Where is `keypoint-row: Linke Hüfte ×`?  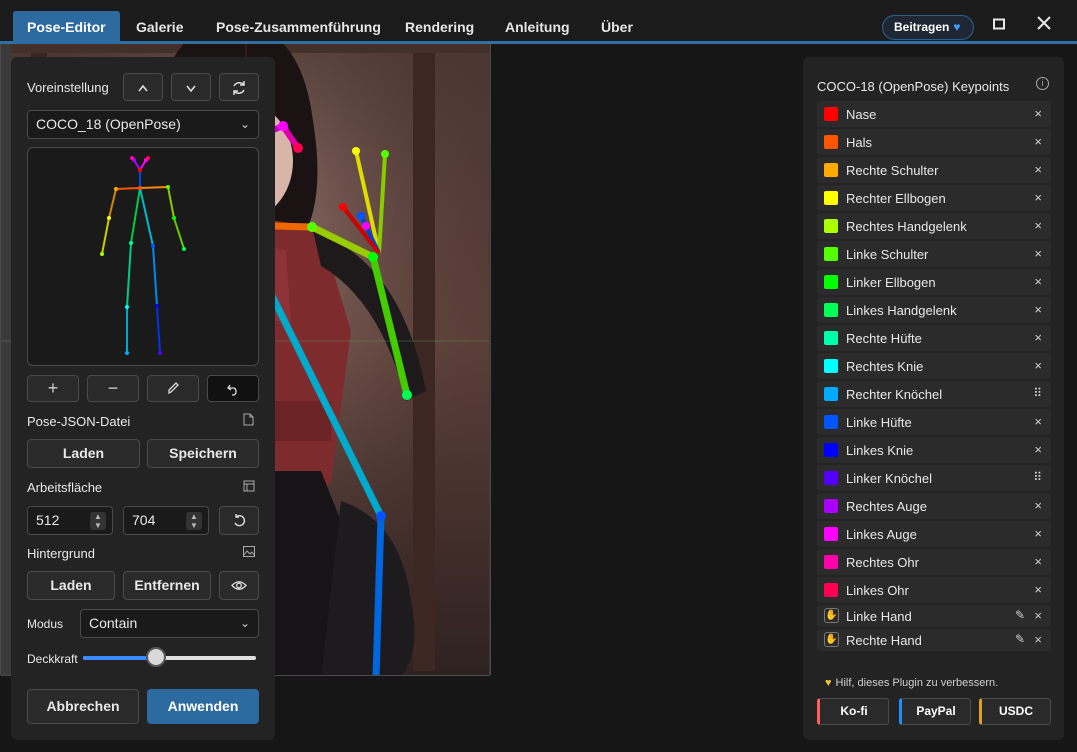 keypoint-row: Linke Hüfte × is located at coordinates (934, 422).